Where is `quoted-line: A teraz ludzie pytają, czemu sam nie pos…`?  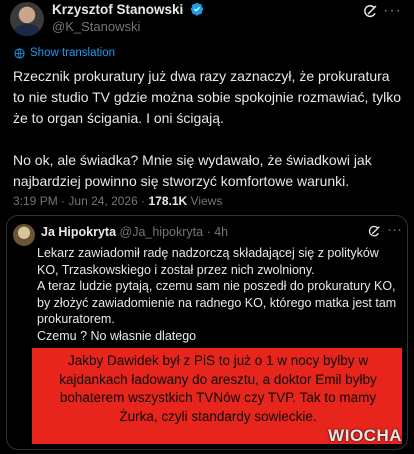
quoted-line: A teraz ludzie pytają, czemu sam nie pos… is located at coordinates (217, 302).